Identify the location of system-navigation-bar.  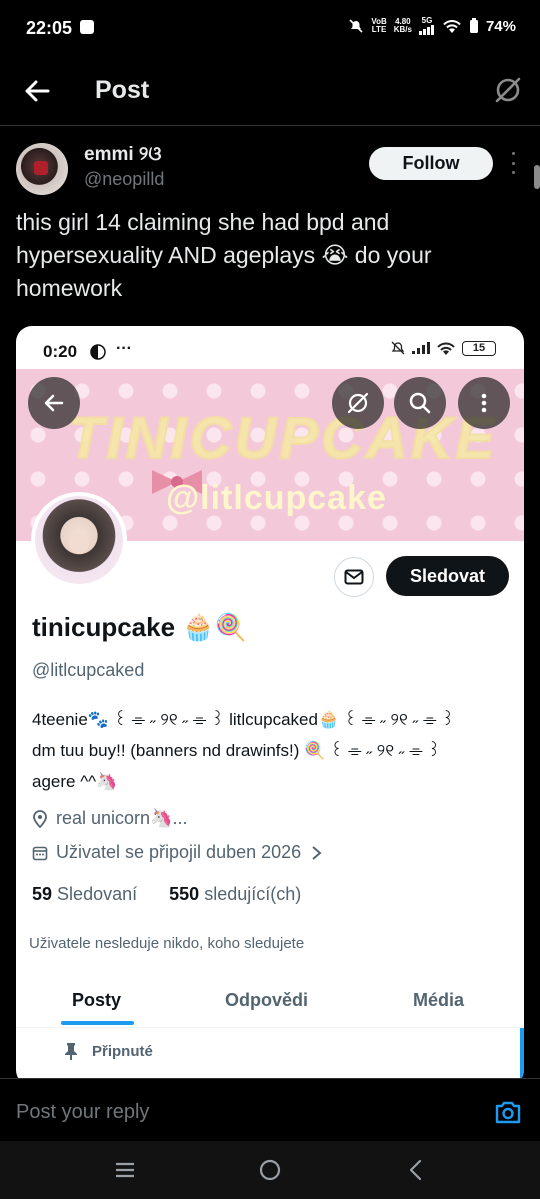
(270, 1170).